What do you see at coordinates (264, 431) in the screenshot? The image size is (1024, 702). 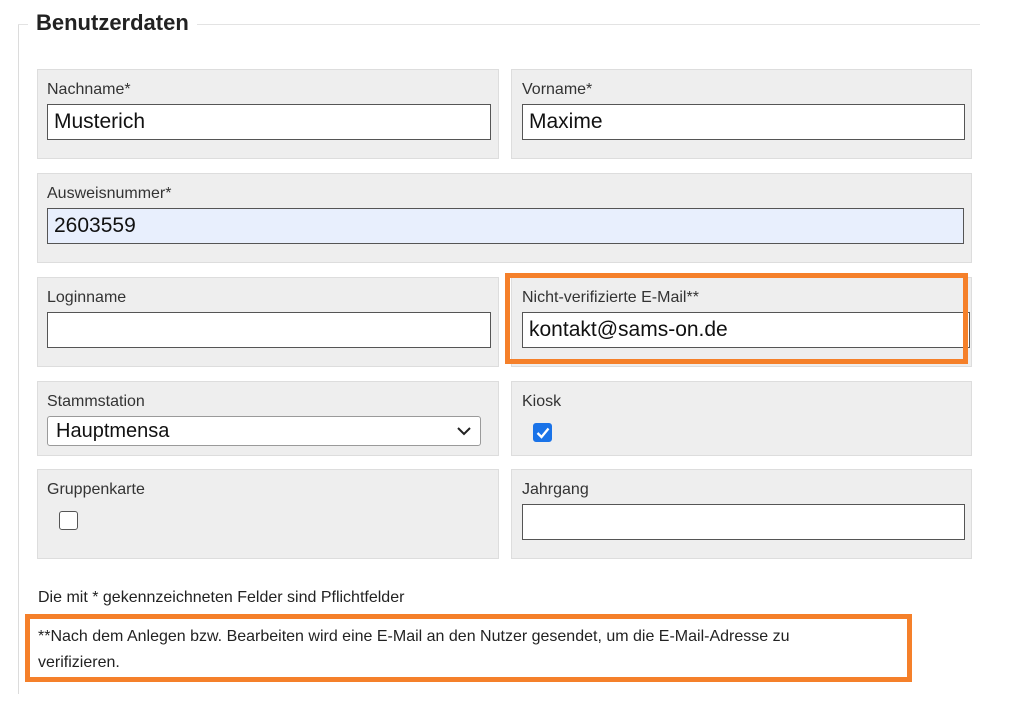 I see `station-select: Hauptmensa` at bounding box center [264, 431].